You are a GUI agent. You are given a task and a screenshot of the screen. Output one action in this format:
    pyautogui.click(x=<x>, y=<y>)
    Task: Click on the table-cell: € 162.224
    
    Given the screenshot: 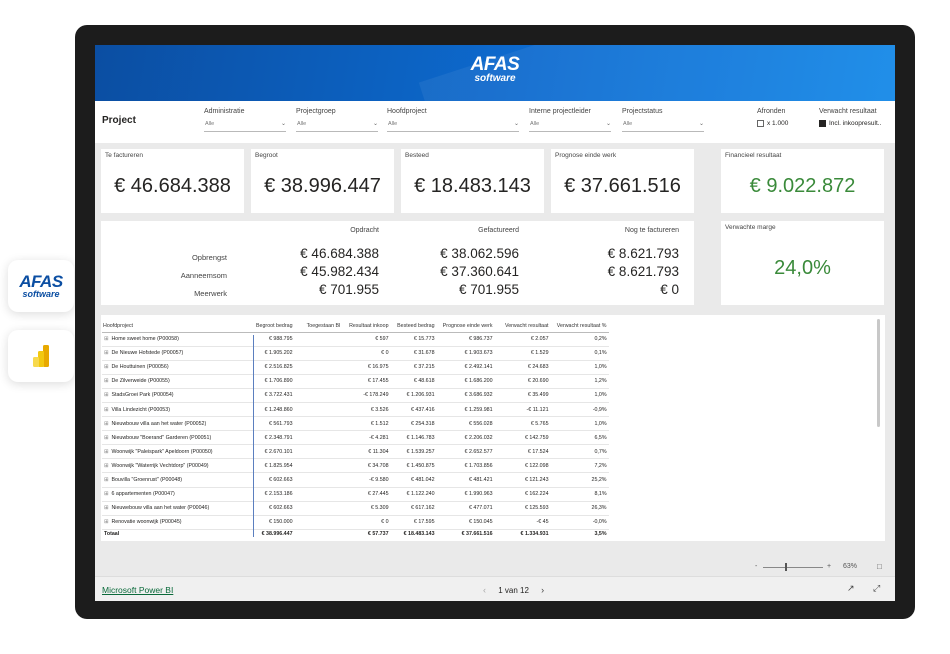 What is the action you would take?
    pyautogui.click(x=522, y=494)
    